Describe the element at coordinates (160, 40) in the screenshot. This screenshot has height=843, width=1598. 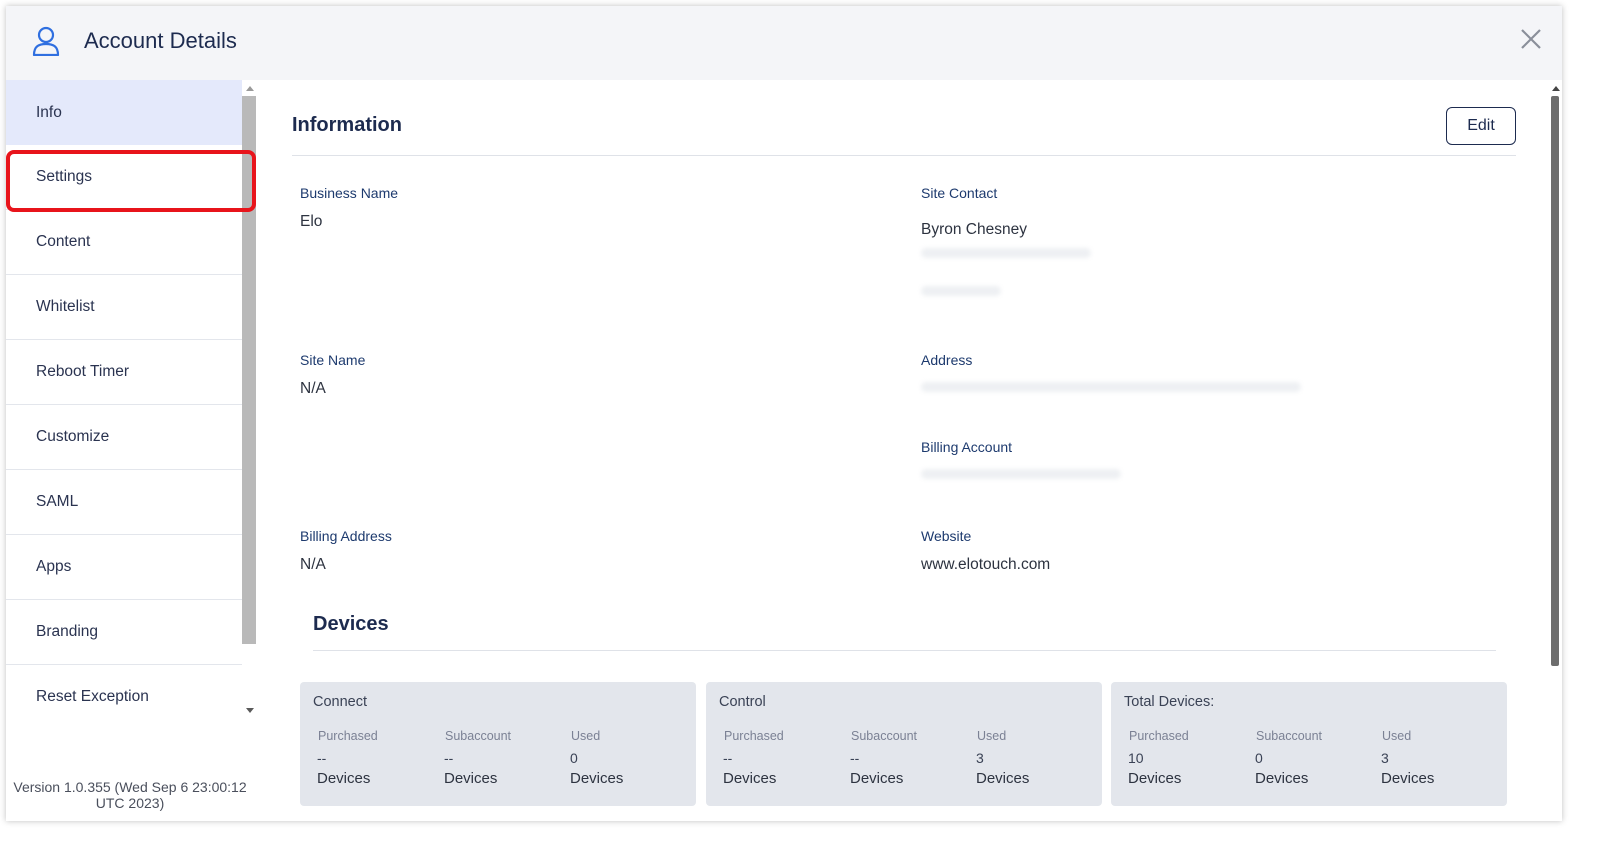
I see `page-title: Account Details` at that location.